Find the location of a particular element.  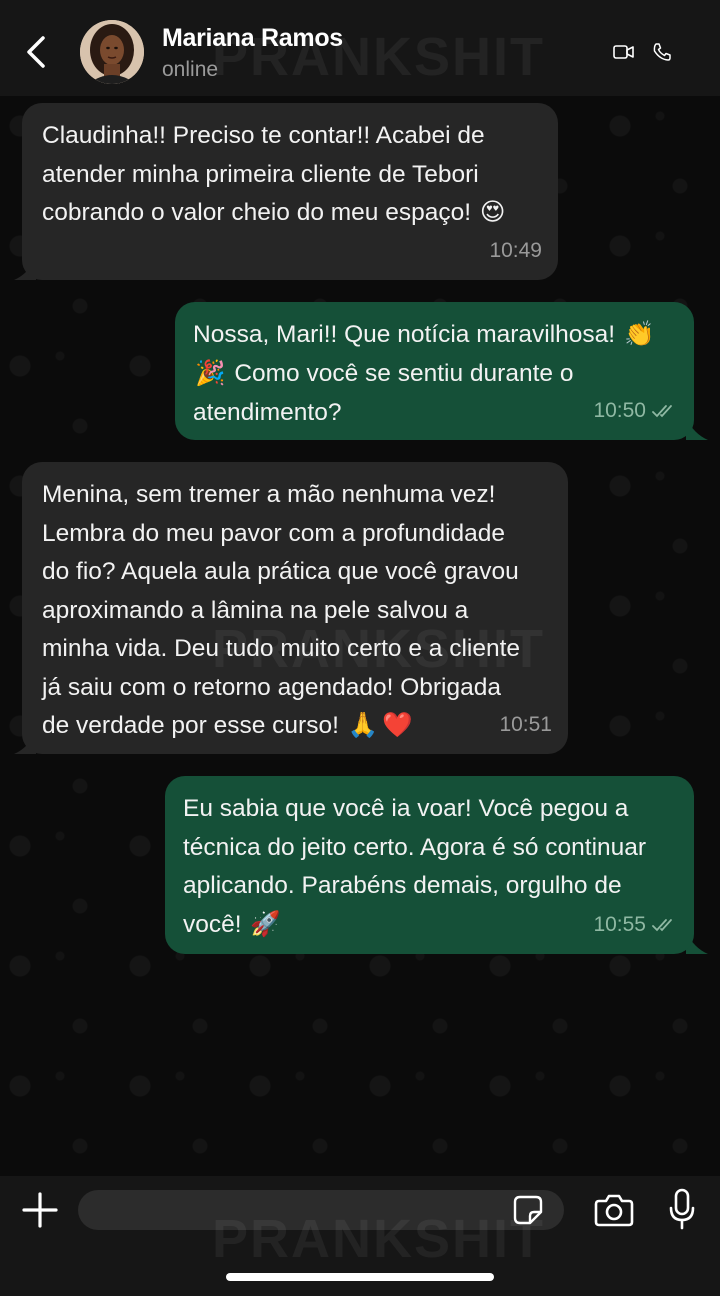

contact-status: online is located at coordinates (190, 69).